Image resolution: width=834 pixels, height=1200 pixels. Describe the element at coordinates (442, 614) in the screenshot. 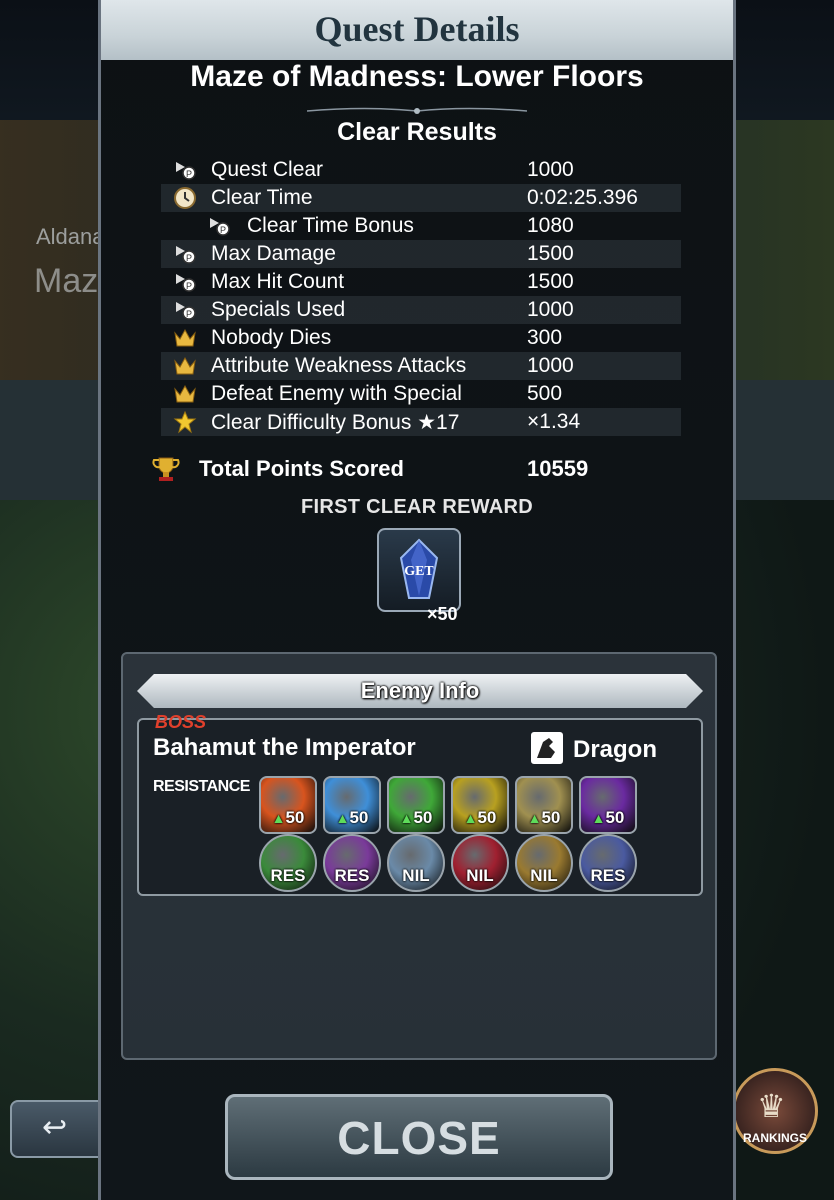

I see `reward-quantity: ×50` at that location.